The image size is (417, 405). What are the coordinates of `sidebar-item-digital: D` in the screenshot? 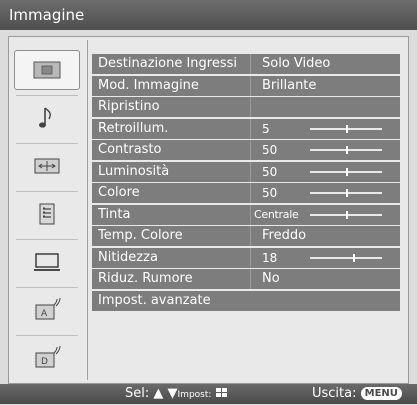 It's located at (47, 358).